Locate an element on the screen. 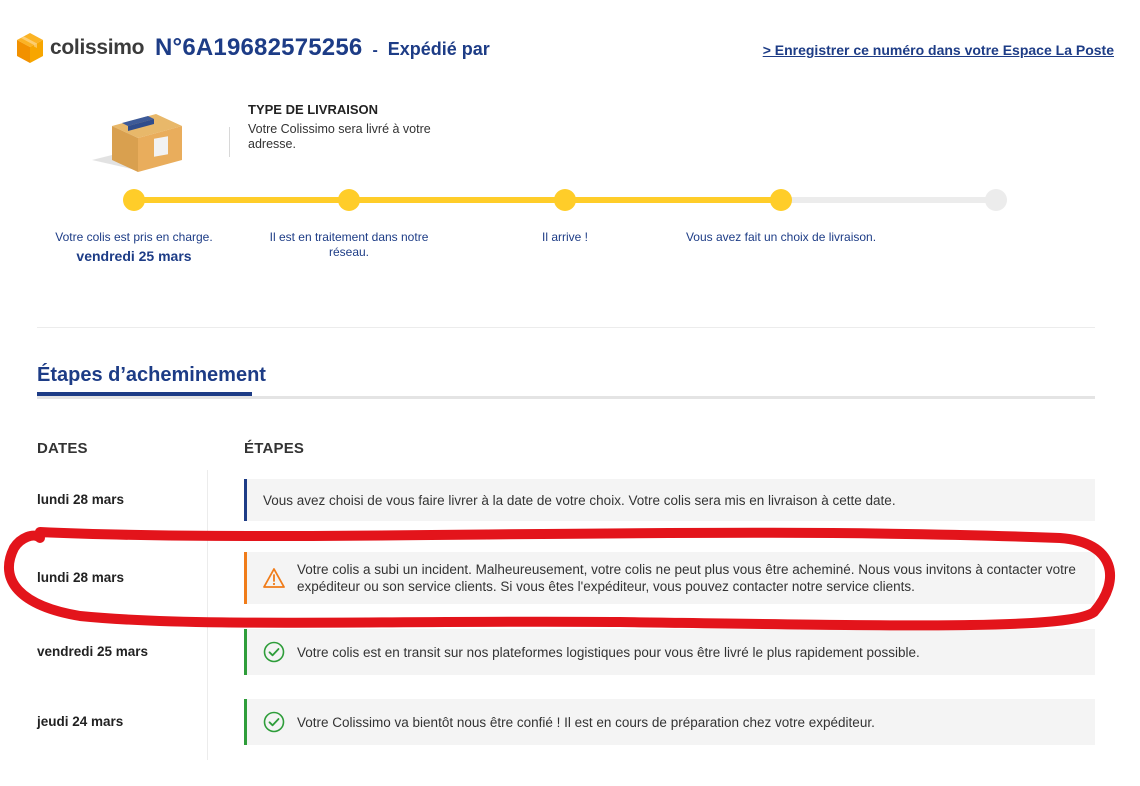  tracking-status: Expédié par is located at coordinates (438, 49).